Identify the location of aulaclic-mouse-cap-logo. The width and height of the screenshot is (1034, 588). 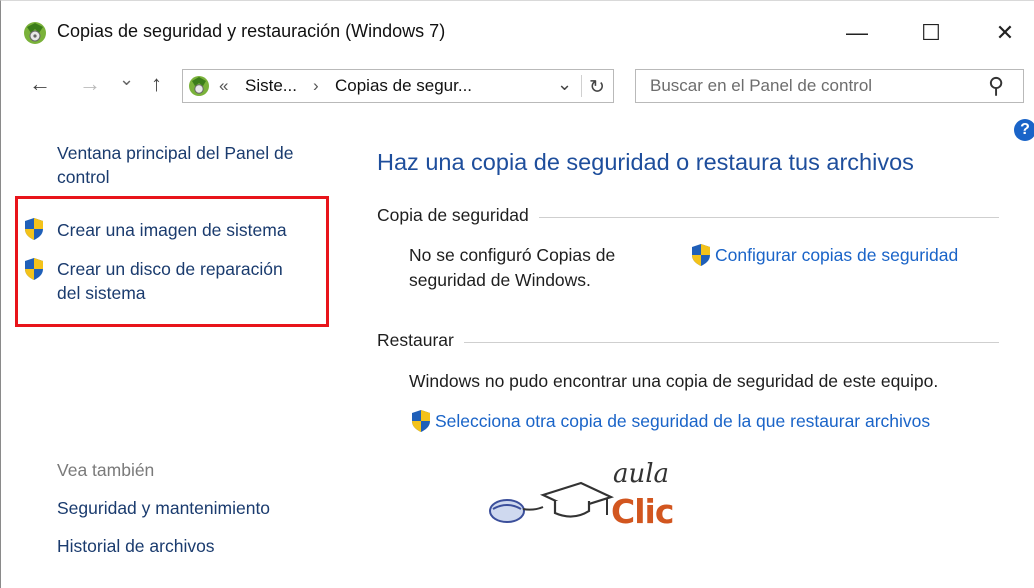
(550, 501).